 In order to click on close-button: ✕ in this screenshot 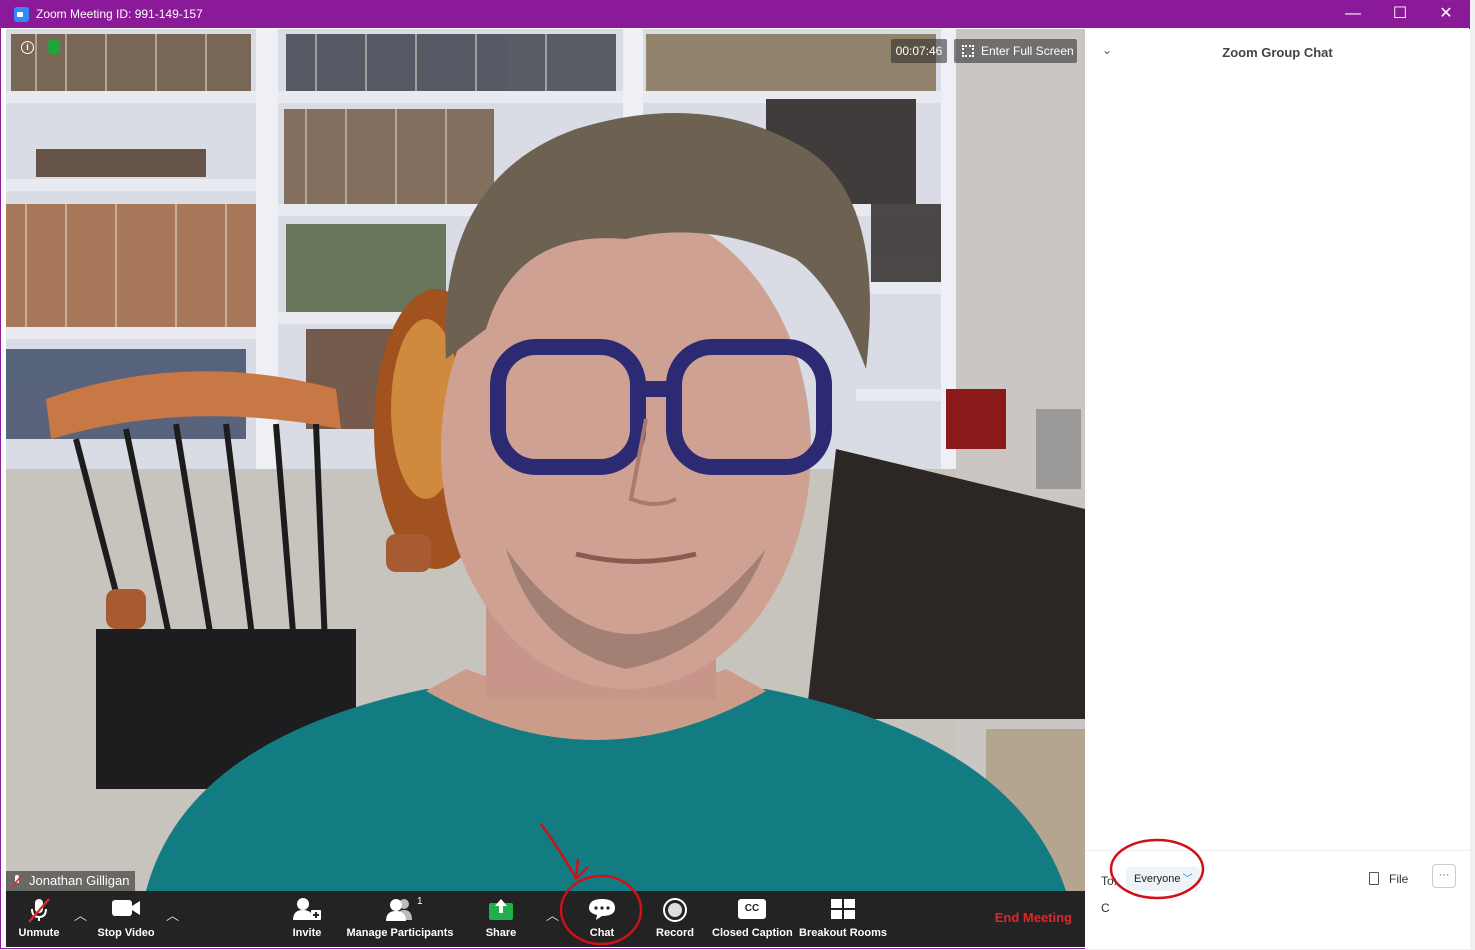, I will do `click(1446, 14)`.